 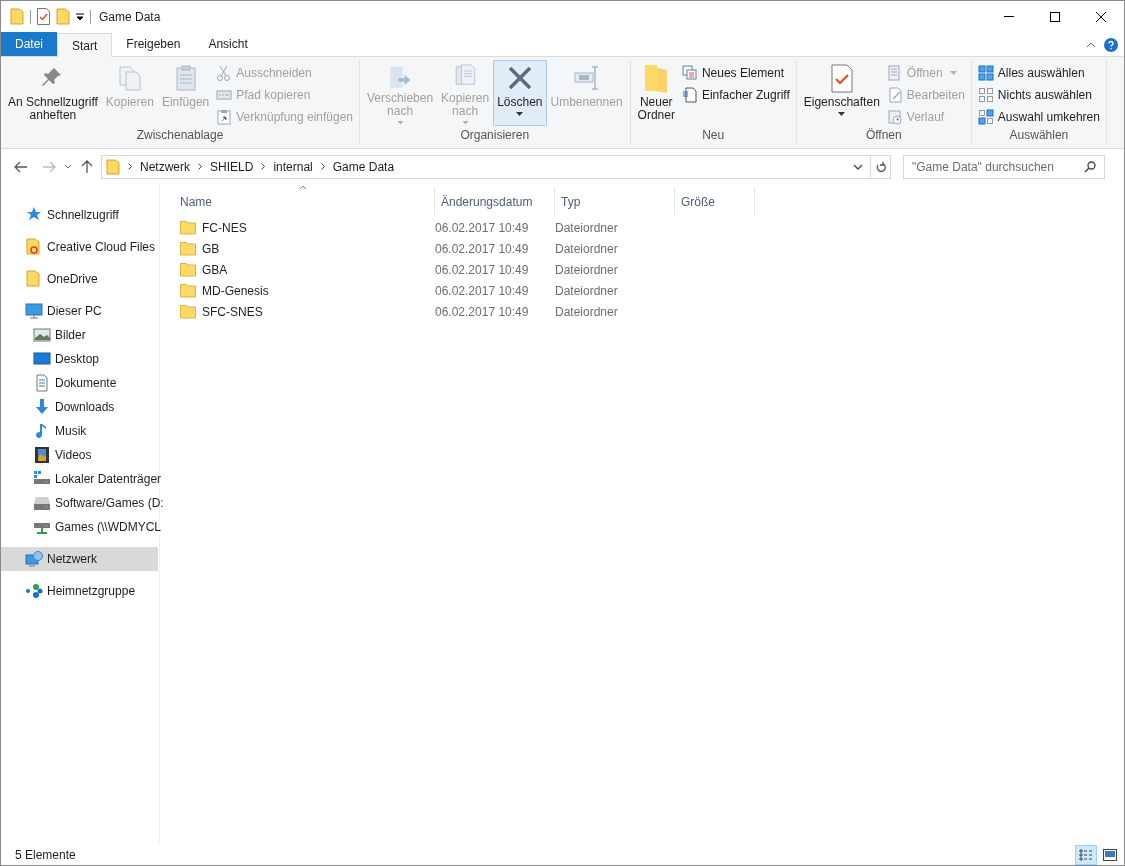 What do you see at coordinates (303, 201) in the screenshot?
I see `column-header: Name` at bounding box center [303, 201].